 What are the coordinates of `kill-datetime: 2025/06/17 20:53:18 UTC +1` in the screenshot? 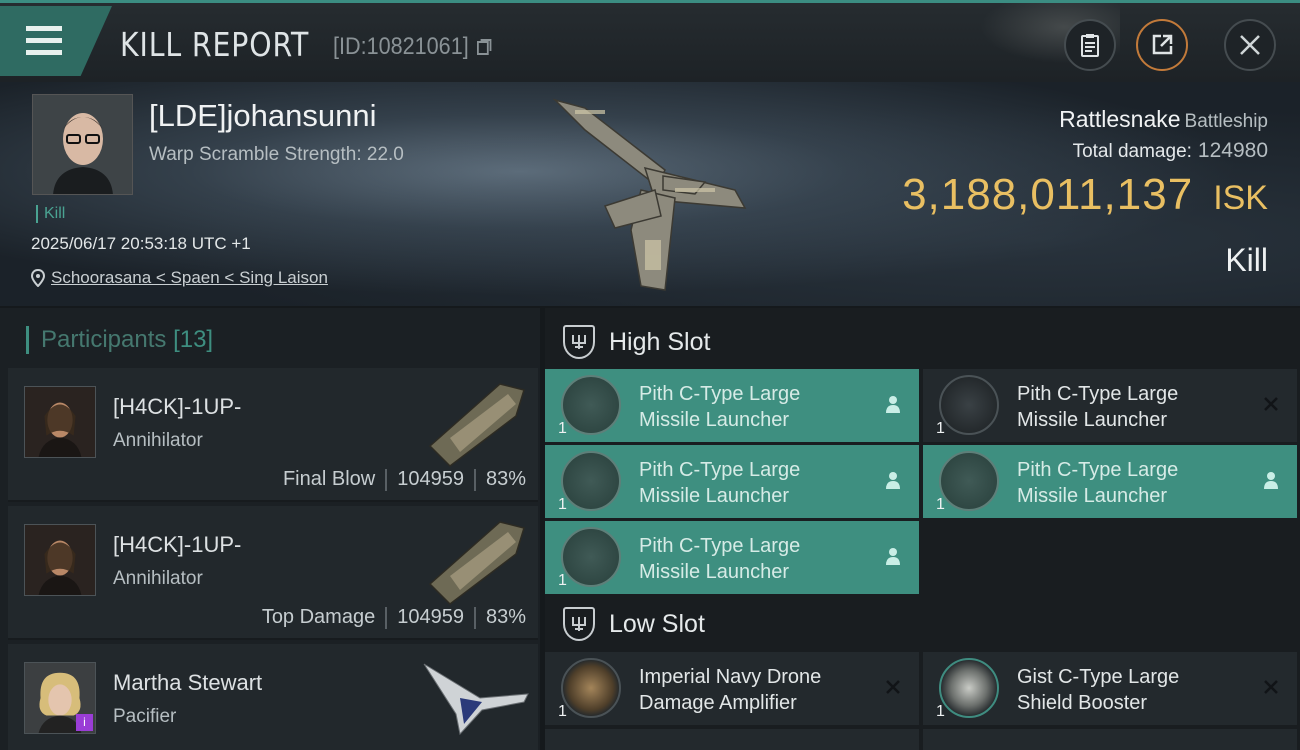 It's located at (141, 243).